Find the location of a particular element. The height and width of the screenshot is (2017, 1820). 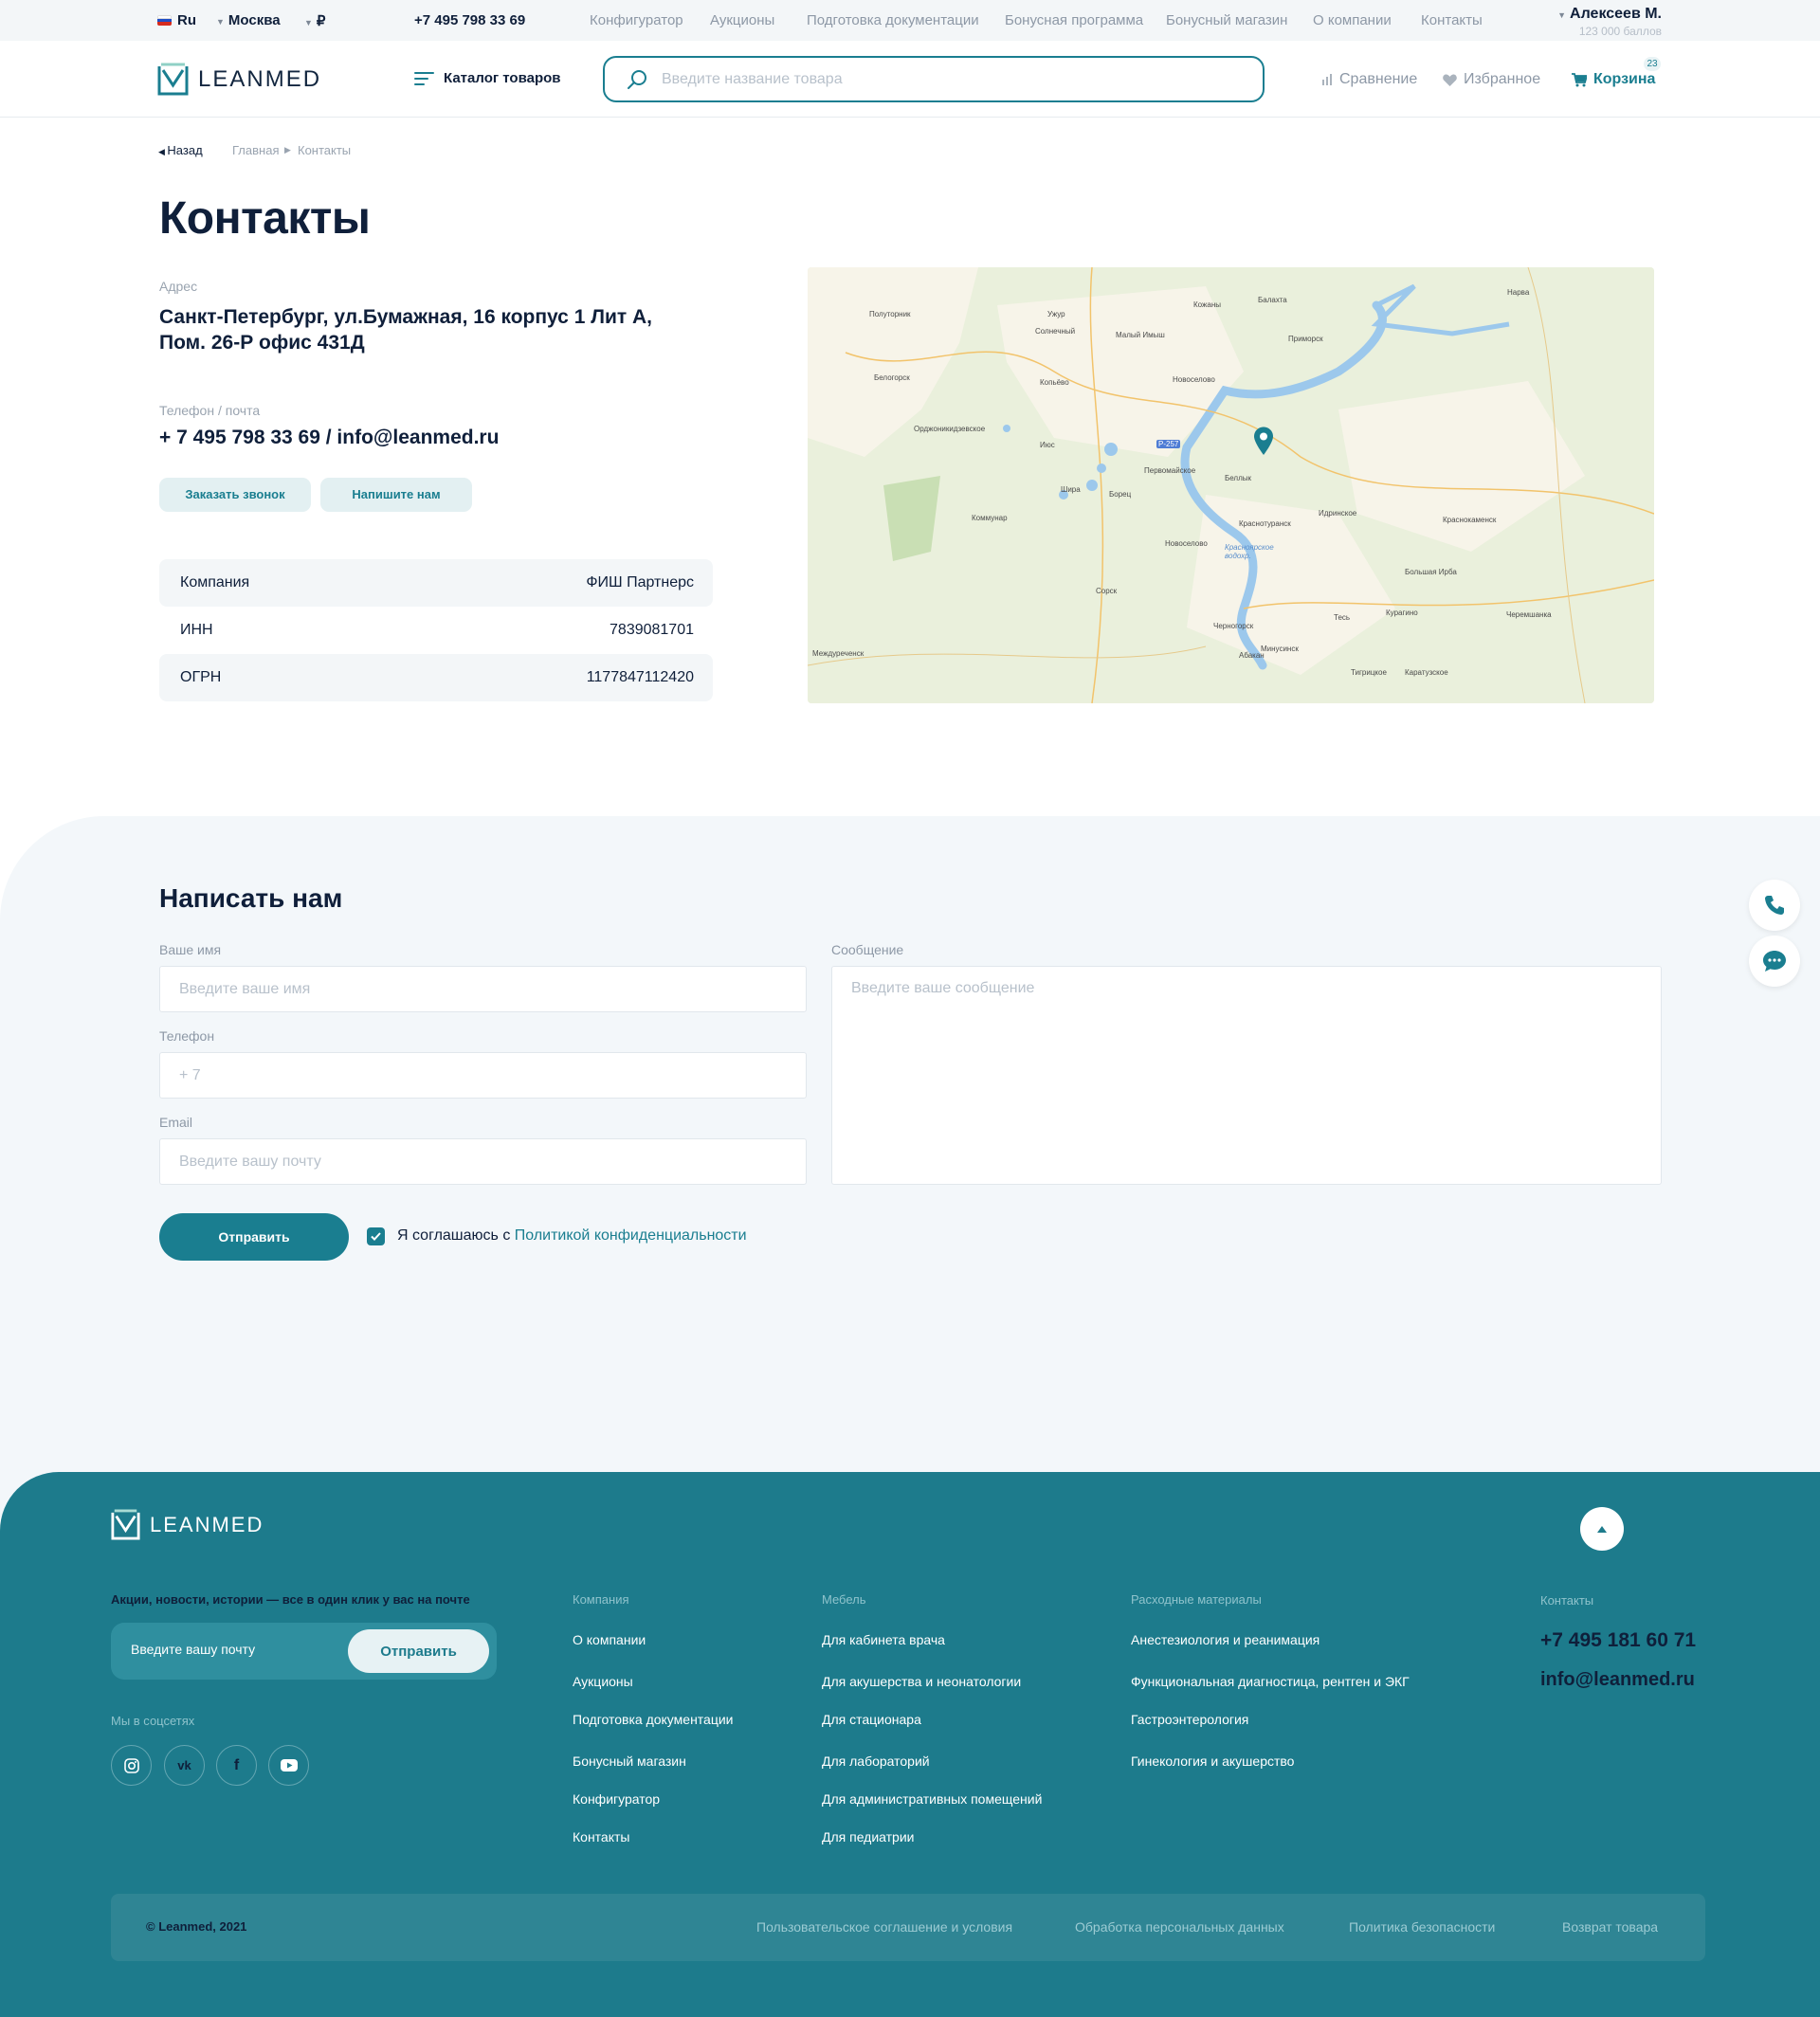

footer-link-contacts: Контакты is located at coordinates (601, 1837).